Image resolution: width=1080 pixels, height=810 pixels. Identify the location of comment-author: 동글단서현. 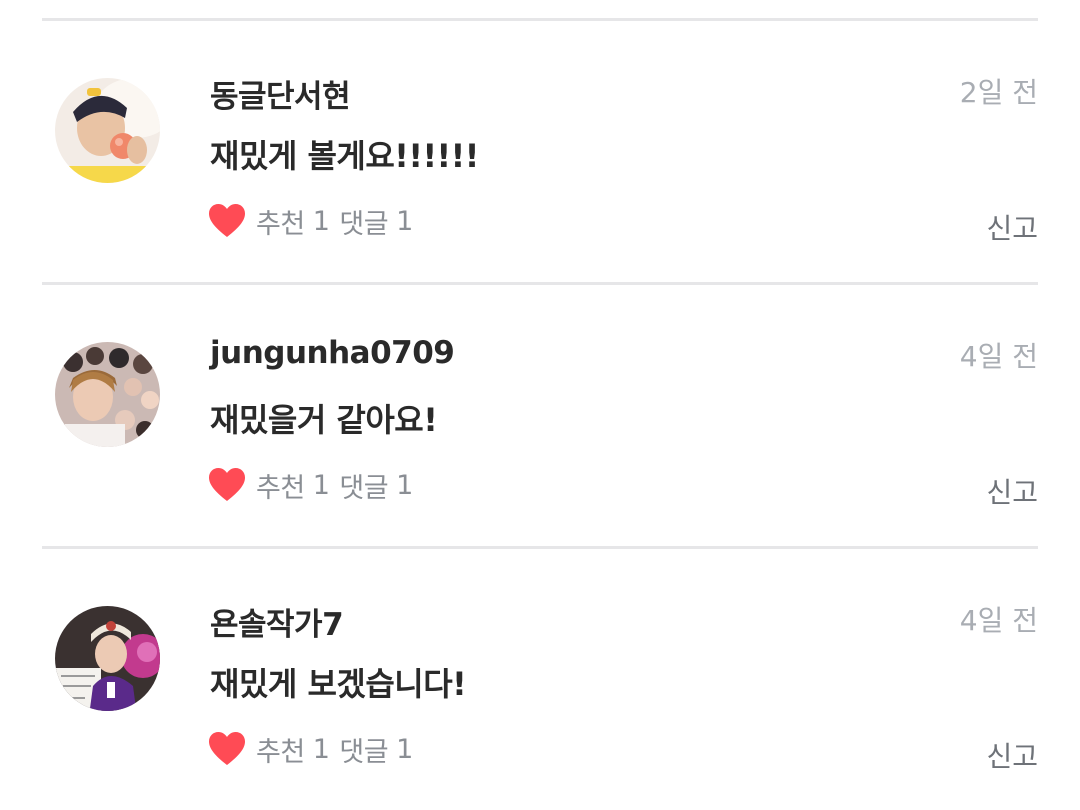
(280, 93).